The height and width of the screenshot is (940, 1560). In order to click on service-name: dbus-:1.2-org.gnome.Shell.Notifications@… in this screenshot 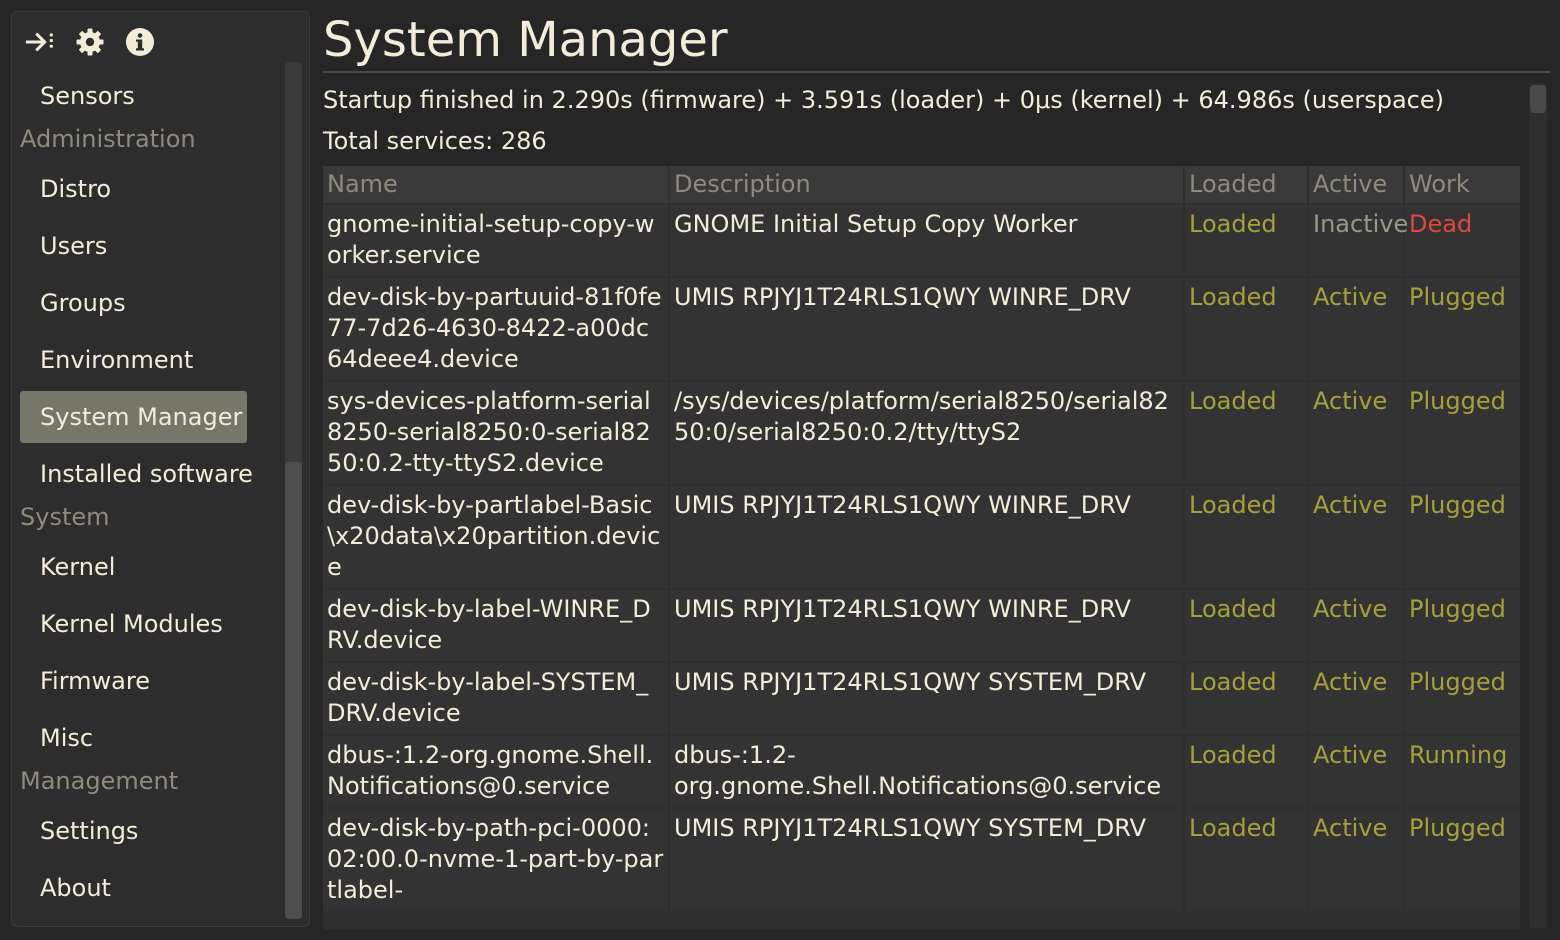, I will do `click(495, 771)`.